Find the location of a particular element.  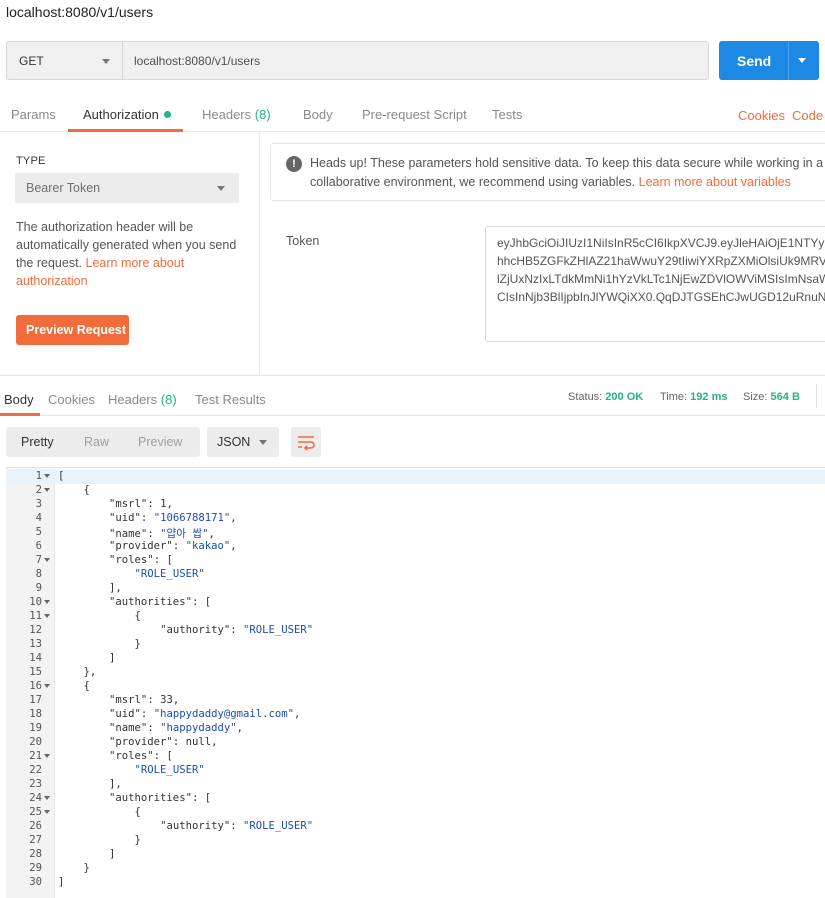

line-number: 2 is located at coordinates (38, 490).